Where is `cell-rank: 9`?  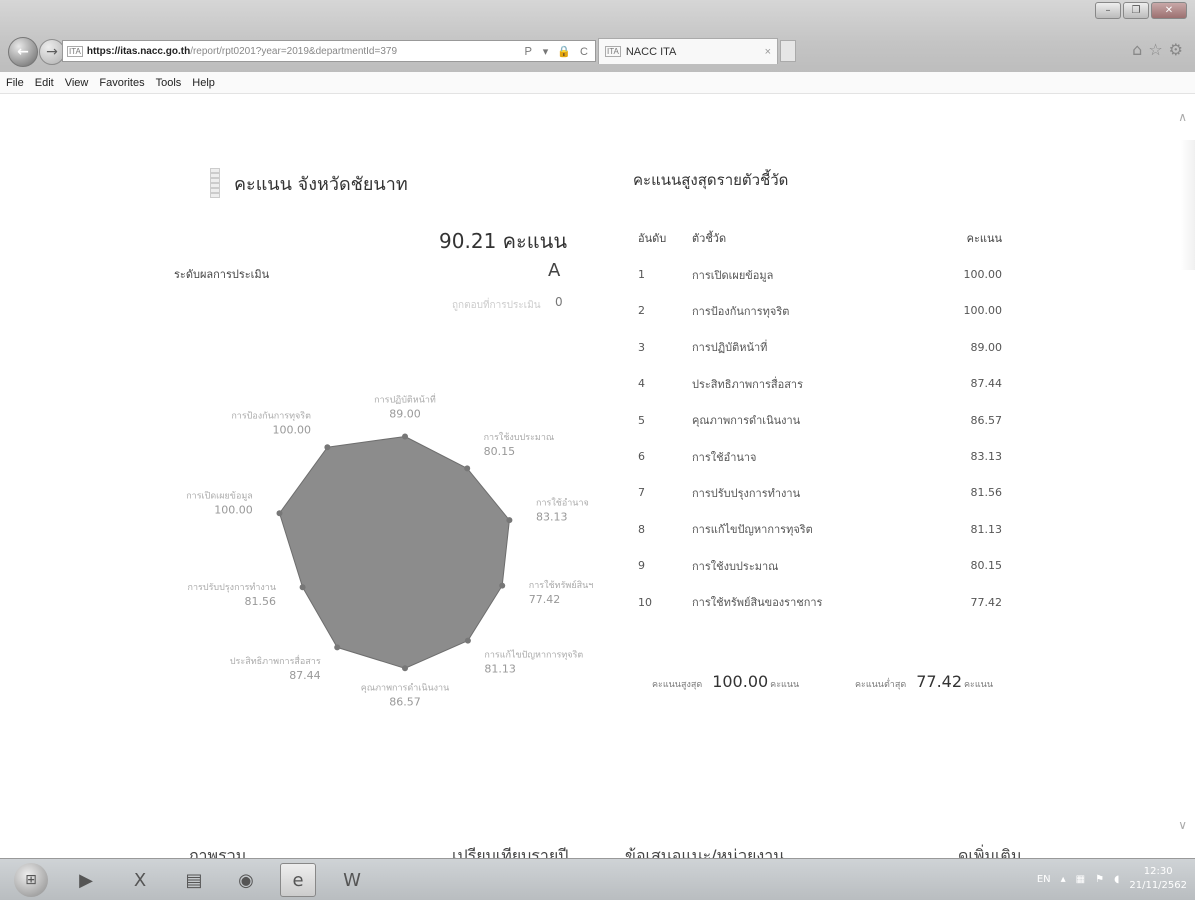
cell-rank: 9 is located at coordinates (641, 566).